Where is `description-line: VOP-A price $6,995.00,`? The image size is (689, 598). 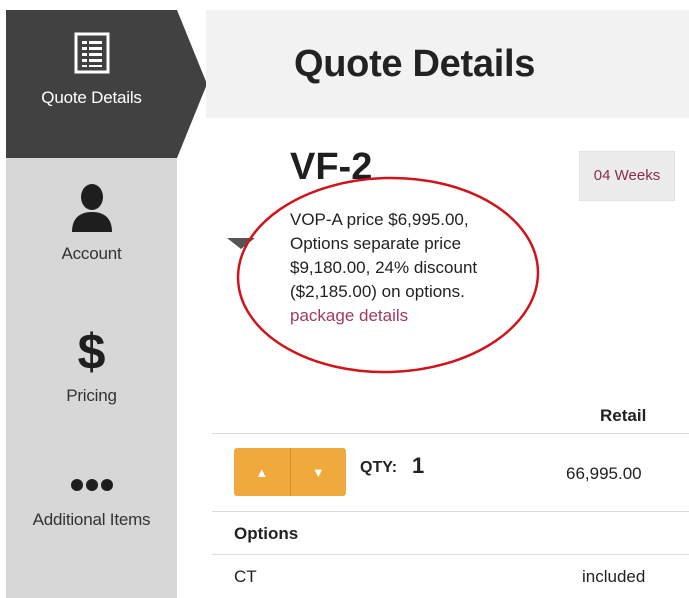 description-line: VOP-A price $6,995.00, is located at coordinates (379, 219).